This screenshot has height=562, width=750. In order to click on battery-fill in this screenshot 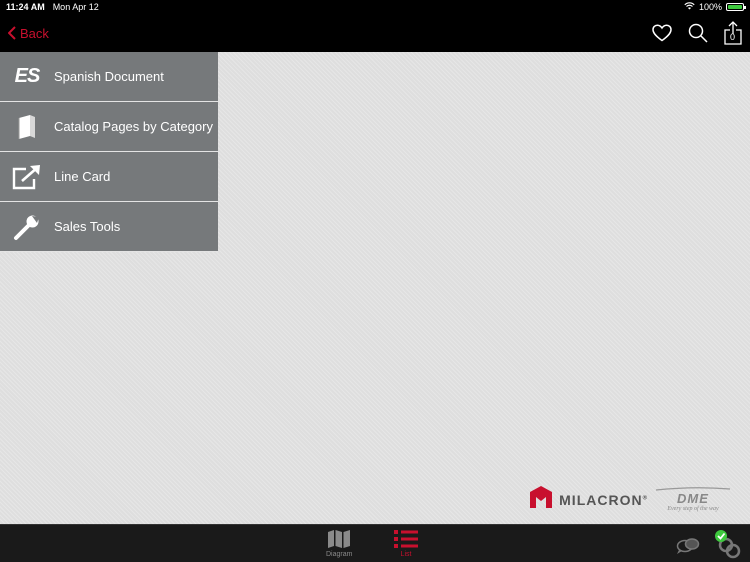, I will do `click(735, 7)`.